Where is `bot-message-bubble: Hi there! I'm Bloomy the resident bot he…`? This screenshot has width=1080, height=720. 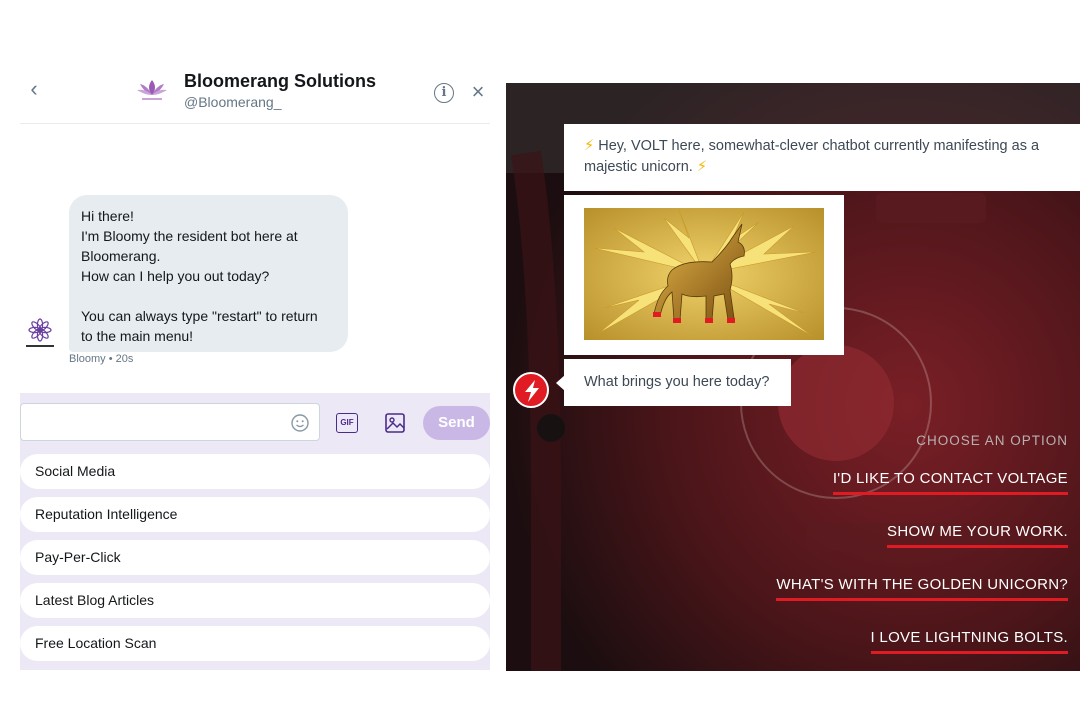
bot-message-bubble: Hi there! I'm Bloomy the resident bot he… is located at coordinates (208, 273).